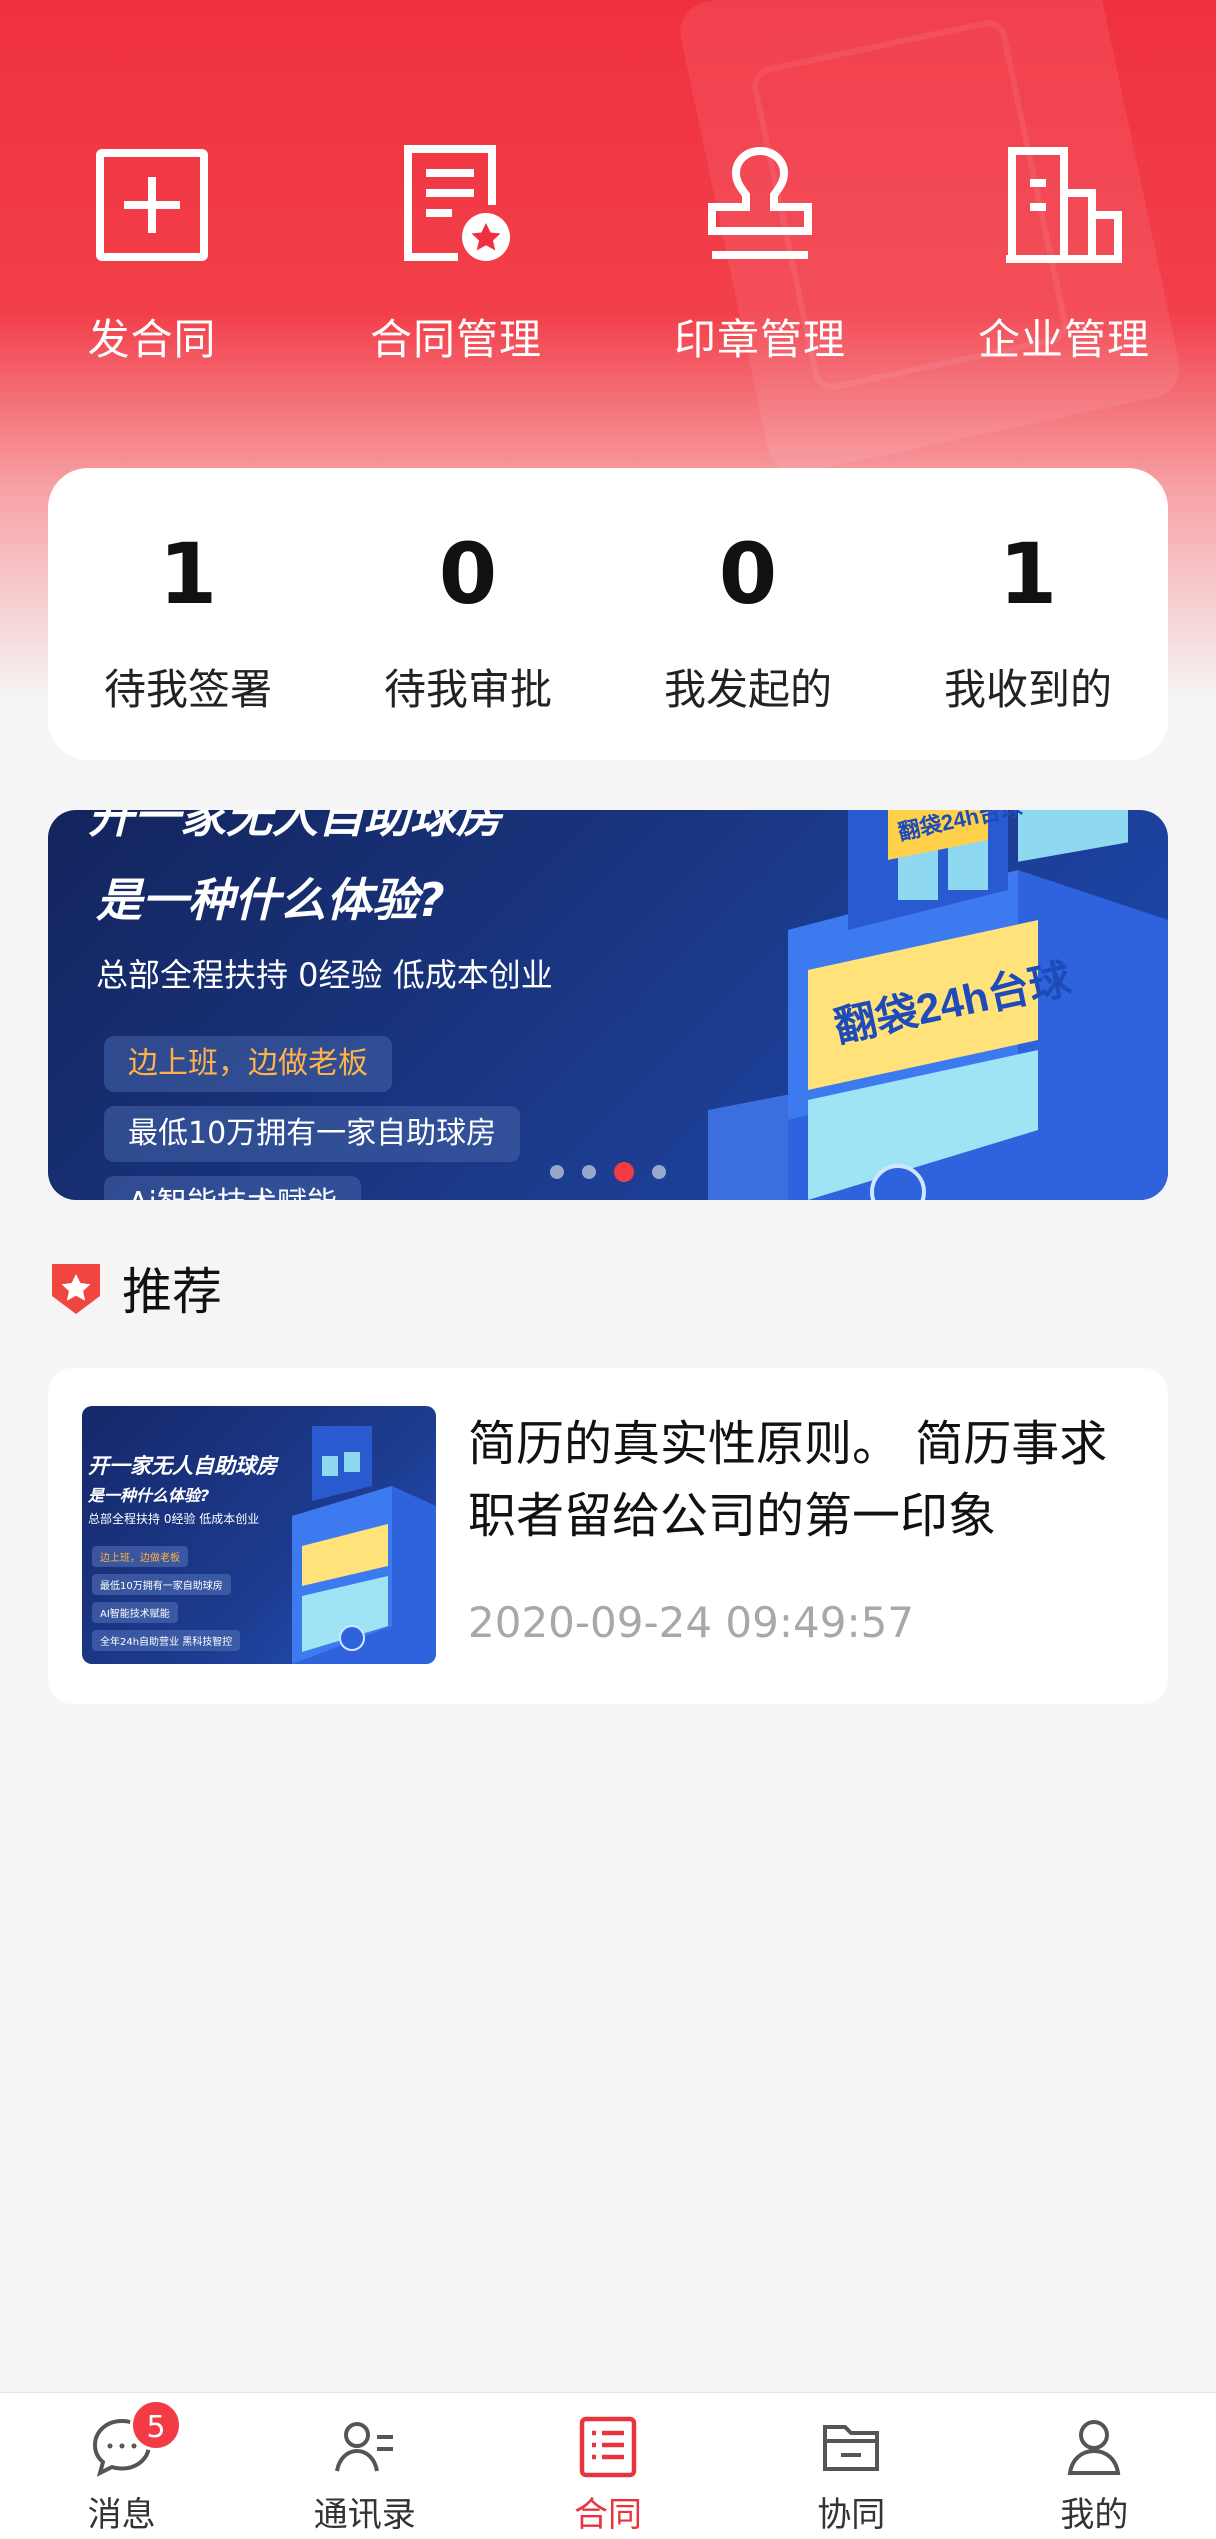 Image resolution: width=1216 pixels, height=2539 pixels. I want to click on tab-contracts: 合同, so click(607, 2466).